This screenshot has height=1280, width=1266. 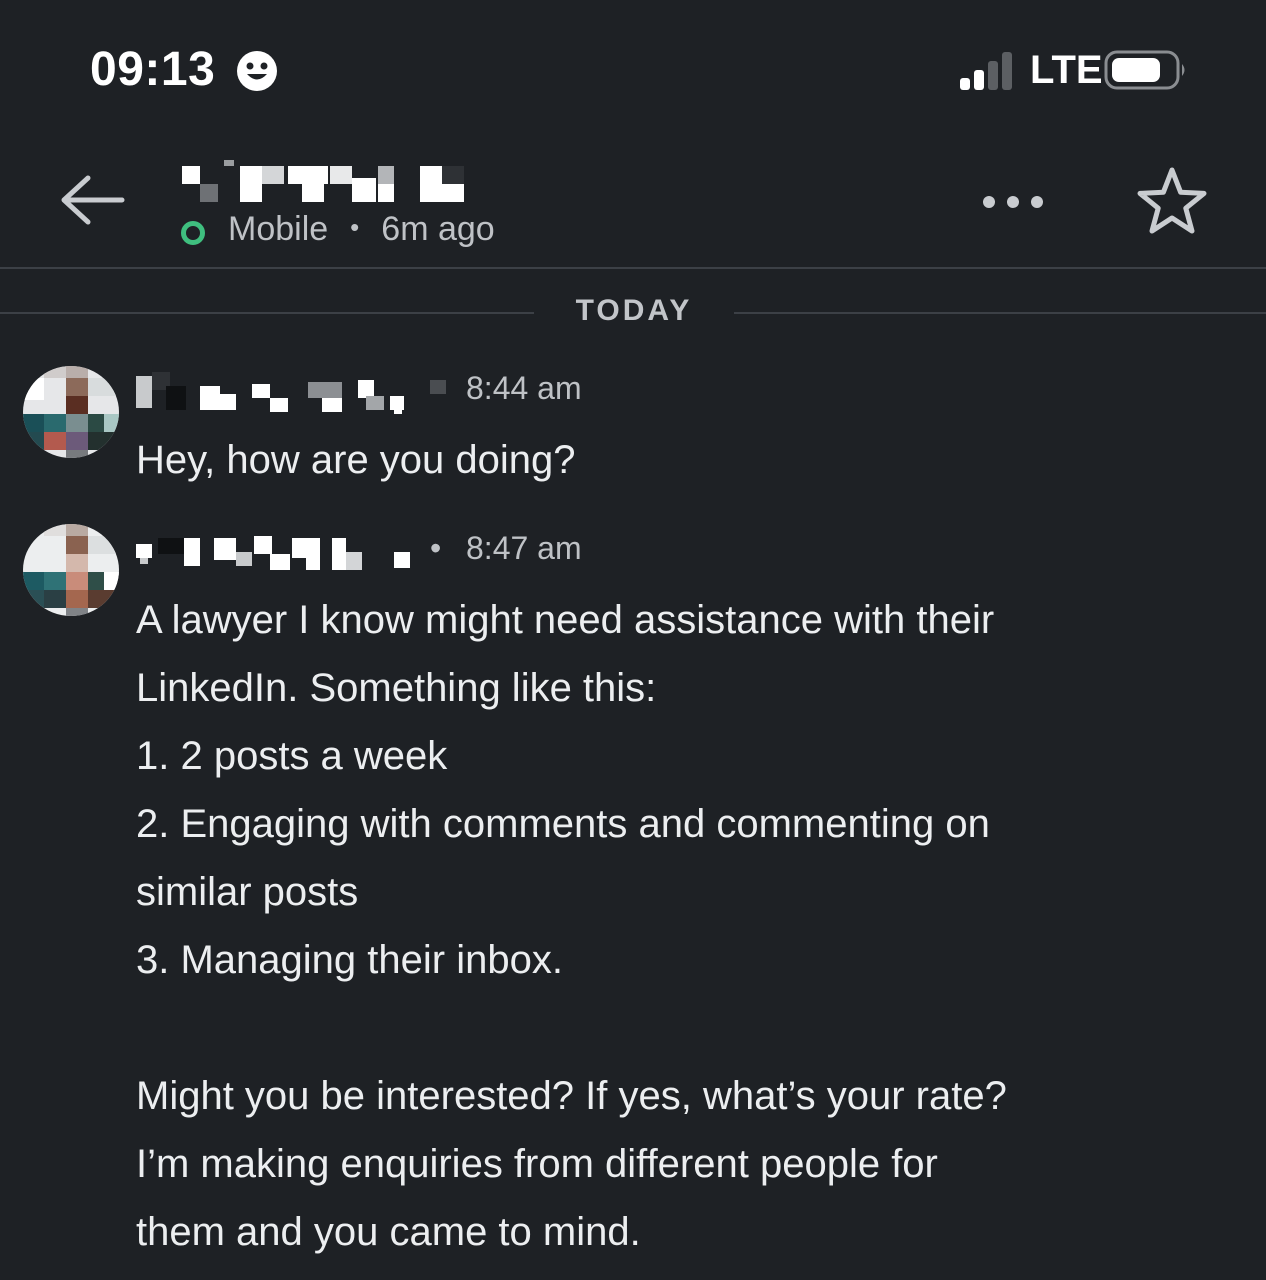 What do you see at coordinates (524, 388) in the screenshot?
I see `message-timestamp: 8:44 am` at bounding box center [524, 388].